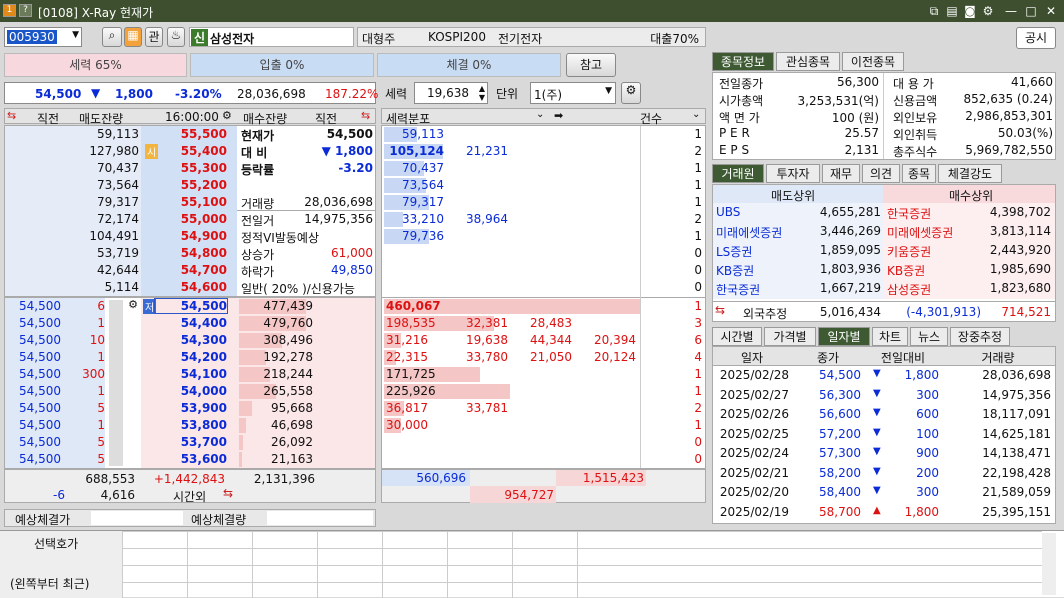 The image size is (1064, 598). What do you see at coordinates (1009, 116) in the screenshot?
I see `stock-info-value: 2,986,853,301` at bounding box center [1009, 116].